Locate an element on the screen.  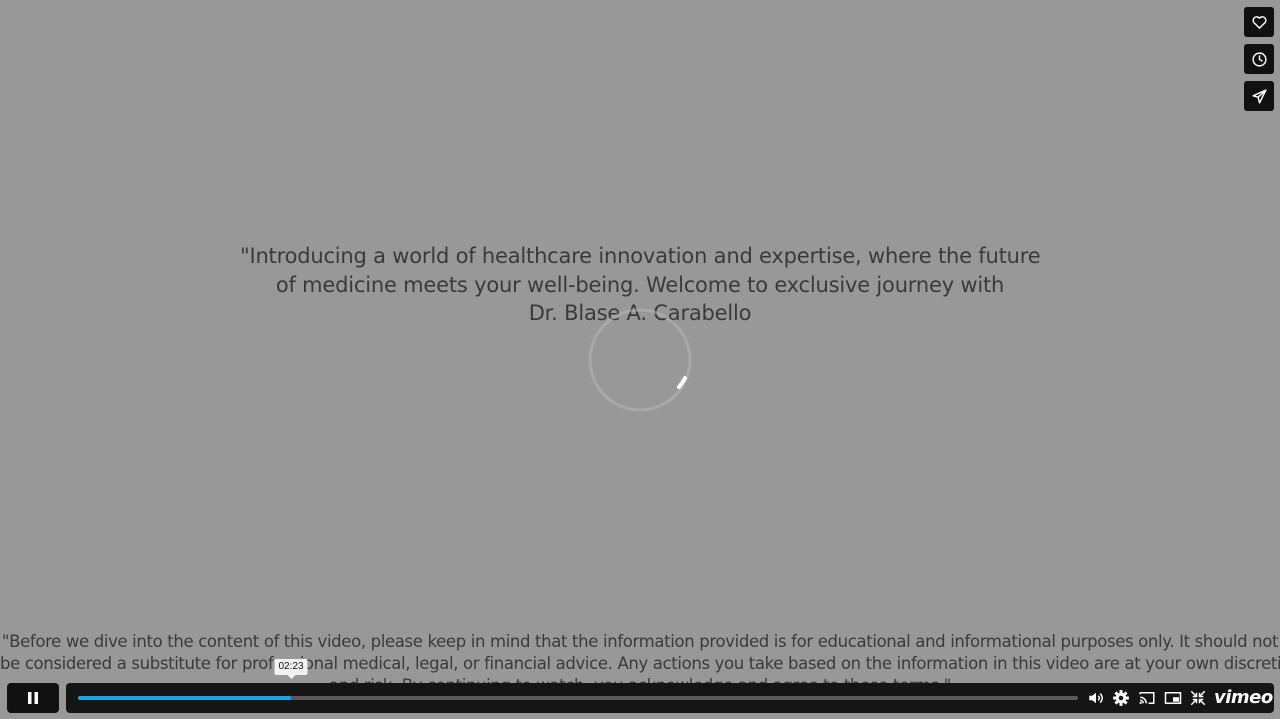
watch-later-button is located at coordinates (1259, 59).